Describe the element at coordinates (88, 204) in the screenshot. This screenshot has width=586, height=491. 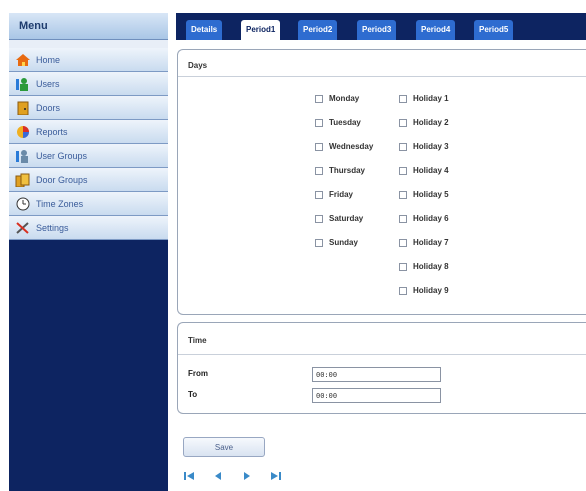
I see `sidebar-item-time-zones: Time Zones` at that location.